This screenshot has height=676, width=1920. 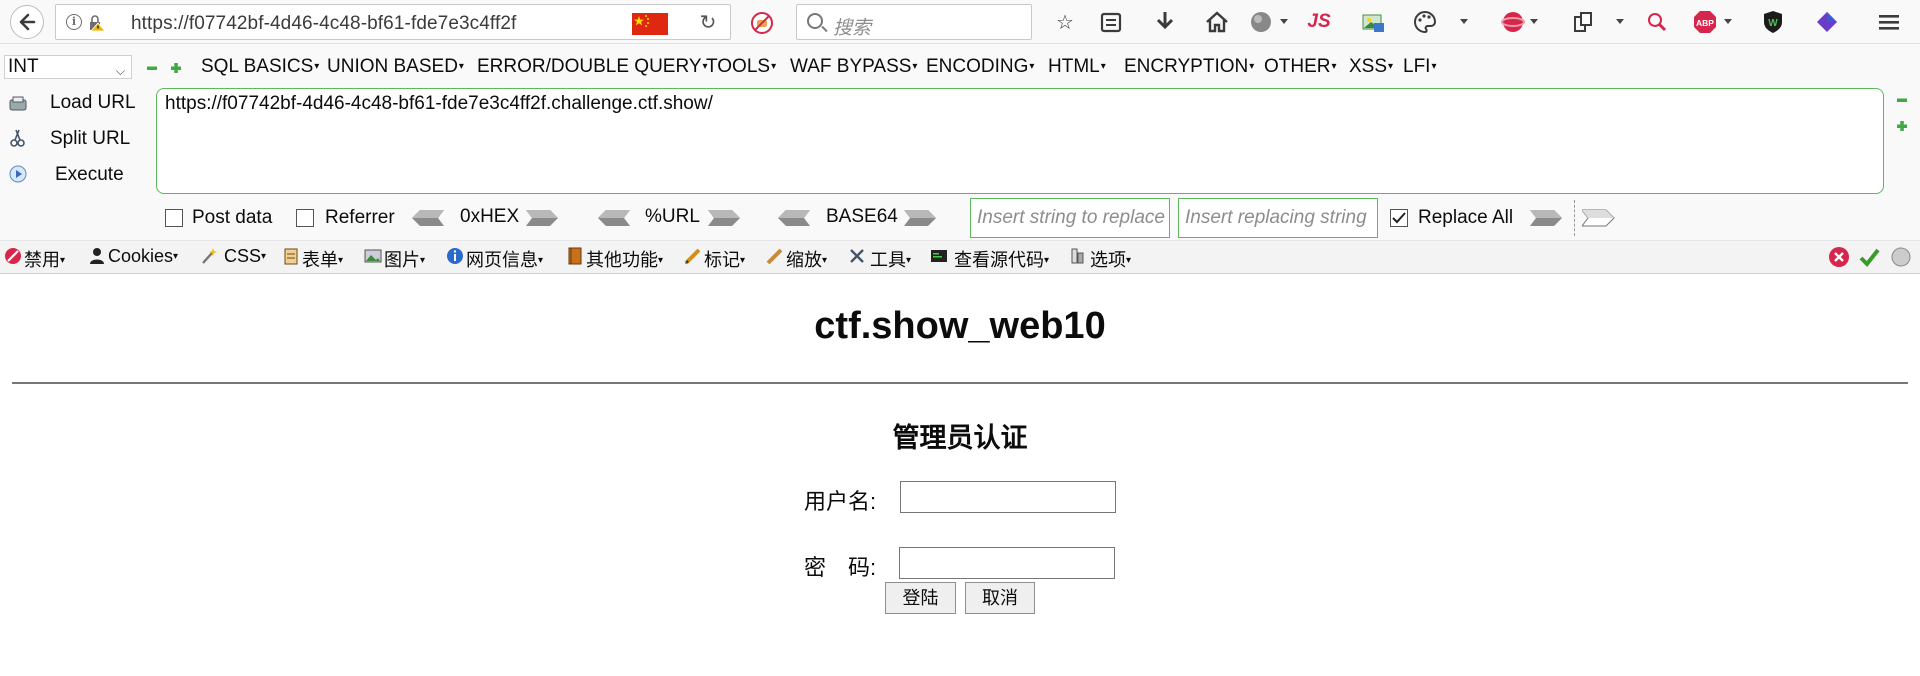 What do you see at coordinates (209, 256) in the screenshot?
I see `wand-icon` at bounding box center [209, 256].